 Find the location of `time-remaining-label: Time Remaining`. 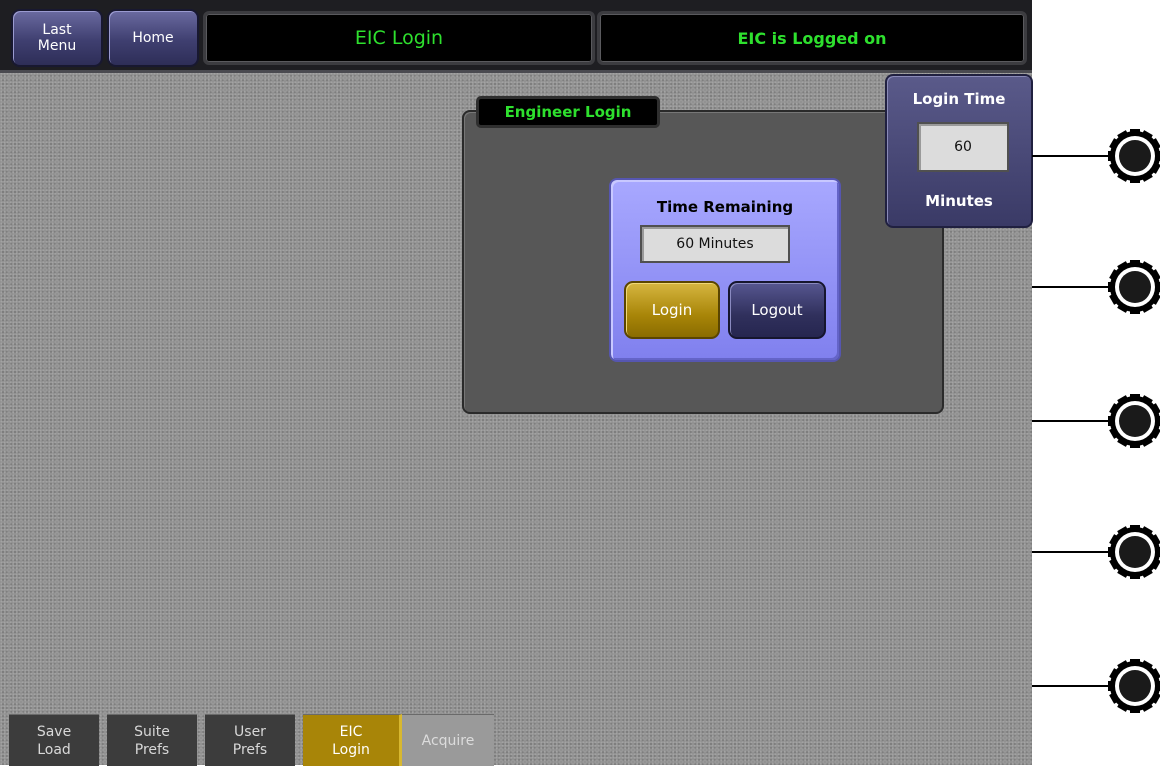

time-remaining-label: Time Remaining is located at coordinates (725, 207).